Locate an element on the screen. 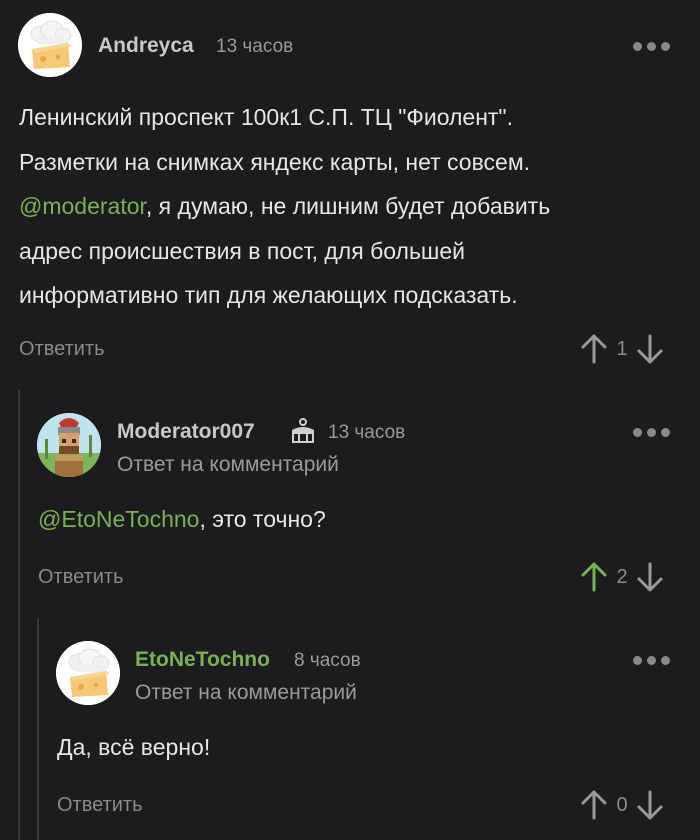  comment-body: Да, всё верно! is located at coordinates (367, 747).